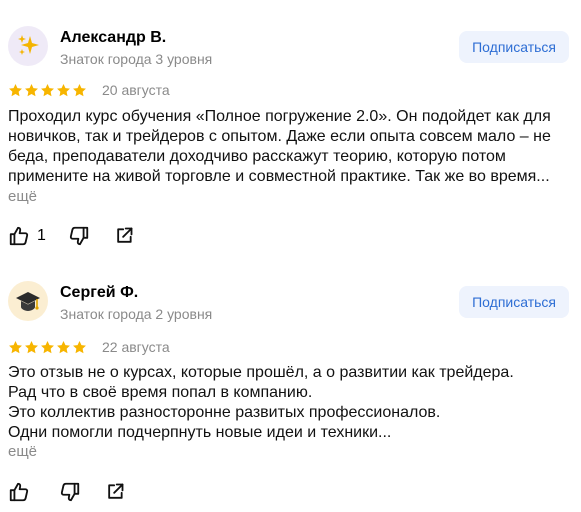  What do you see at coordinates (89, 347) in the screenshot?
I see `rating-row: 22 августа` at bounding box center [89, 347].